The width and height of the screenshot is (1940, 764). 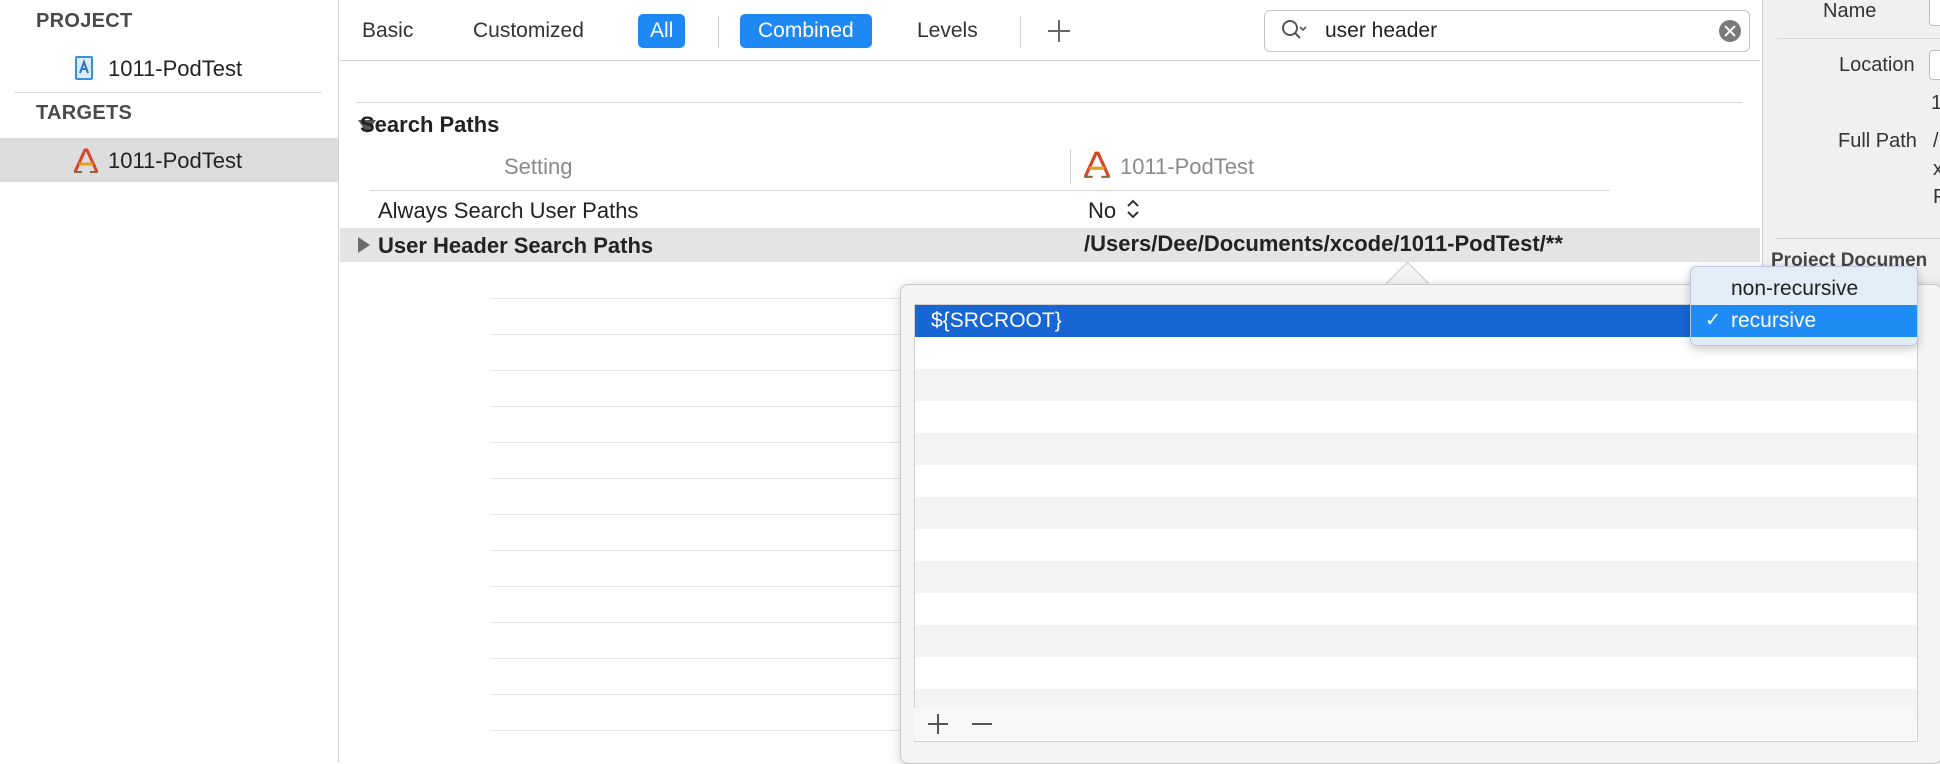 What do you see at coordinates (1936, 141) in the screenshot?
I see `full-path-value: /` at bounding box center [1936, 141].